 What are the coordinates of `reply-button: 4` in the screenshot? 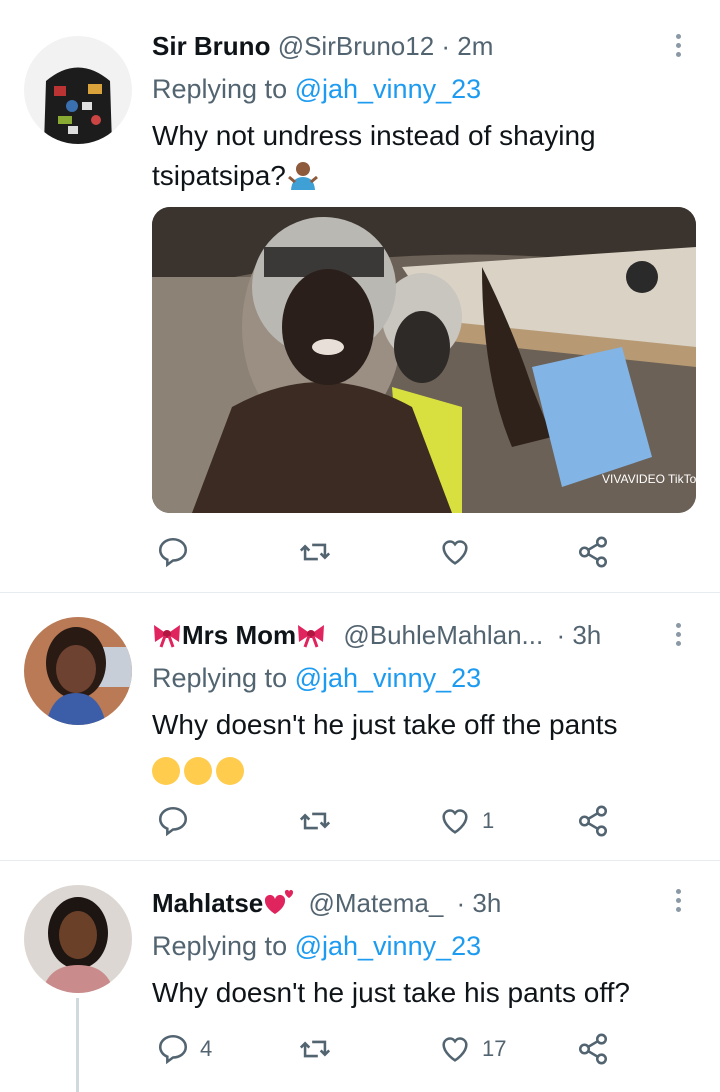 It's located at (184, 1049).